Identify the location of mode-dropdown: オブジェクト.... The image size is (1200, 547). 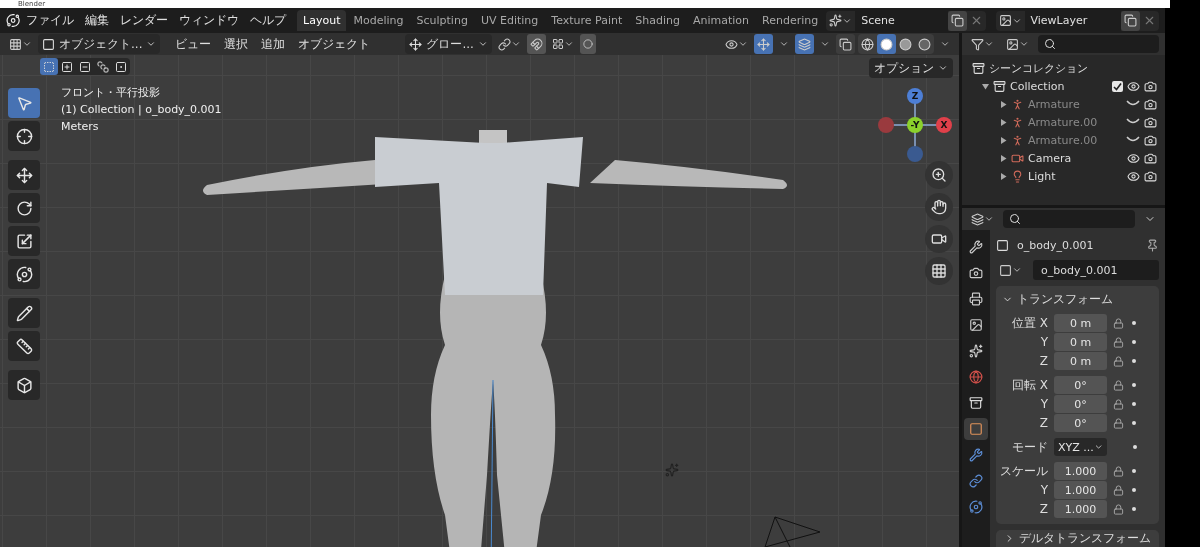
(99, 44).